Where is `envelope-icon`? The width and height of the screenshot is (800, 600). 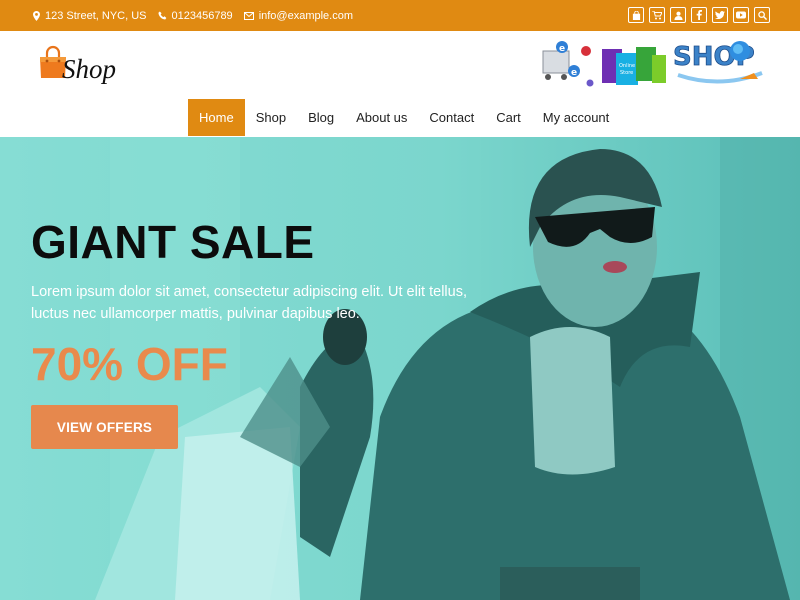
envelope-icon is located at coordinates (248, 15).